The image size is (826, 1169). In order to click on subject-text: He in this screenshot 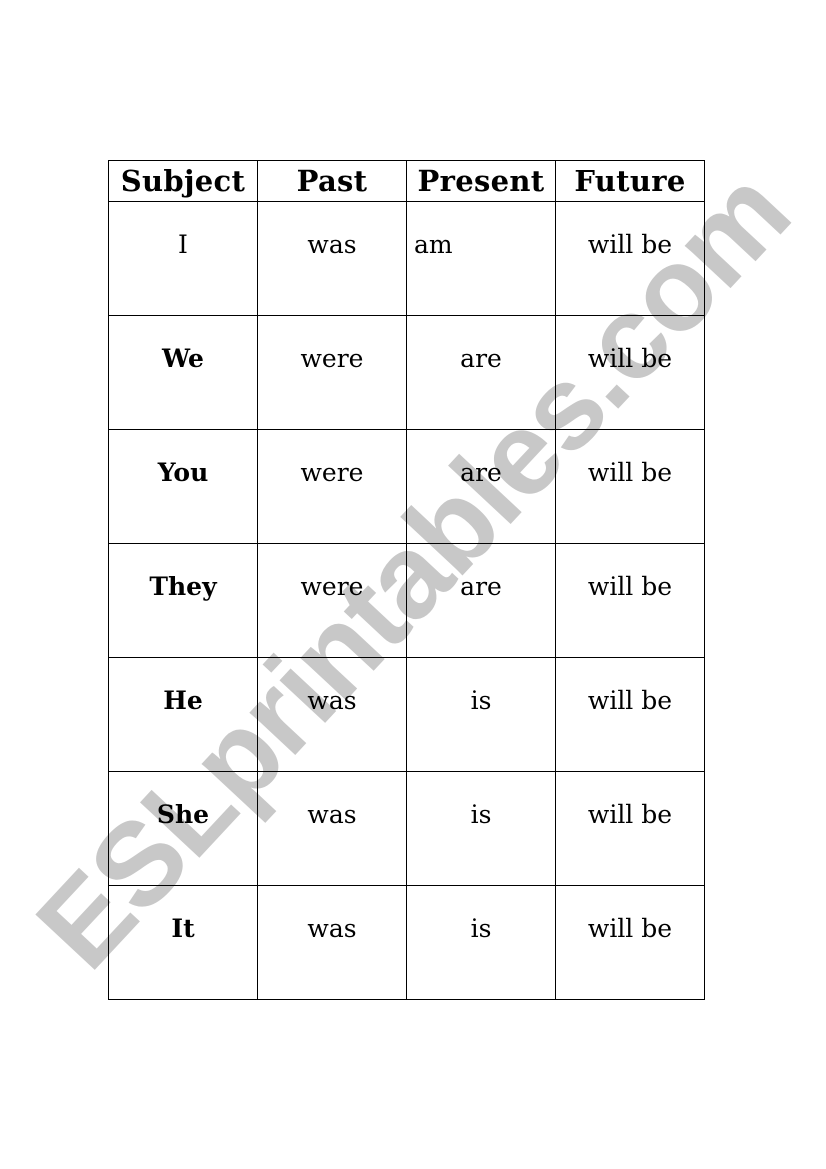, I will do `click(183, 700)`.